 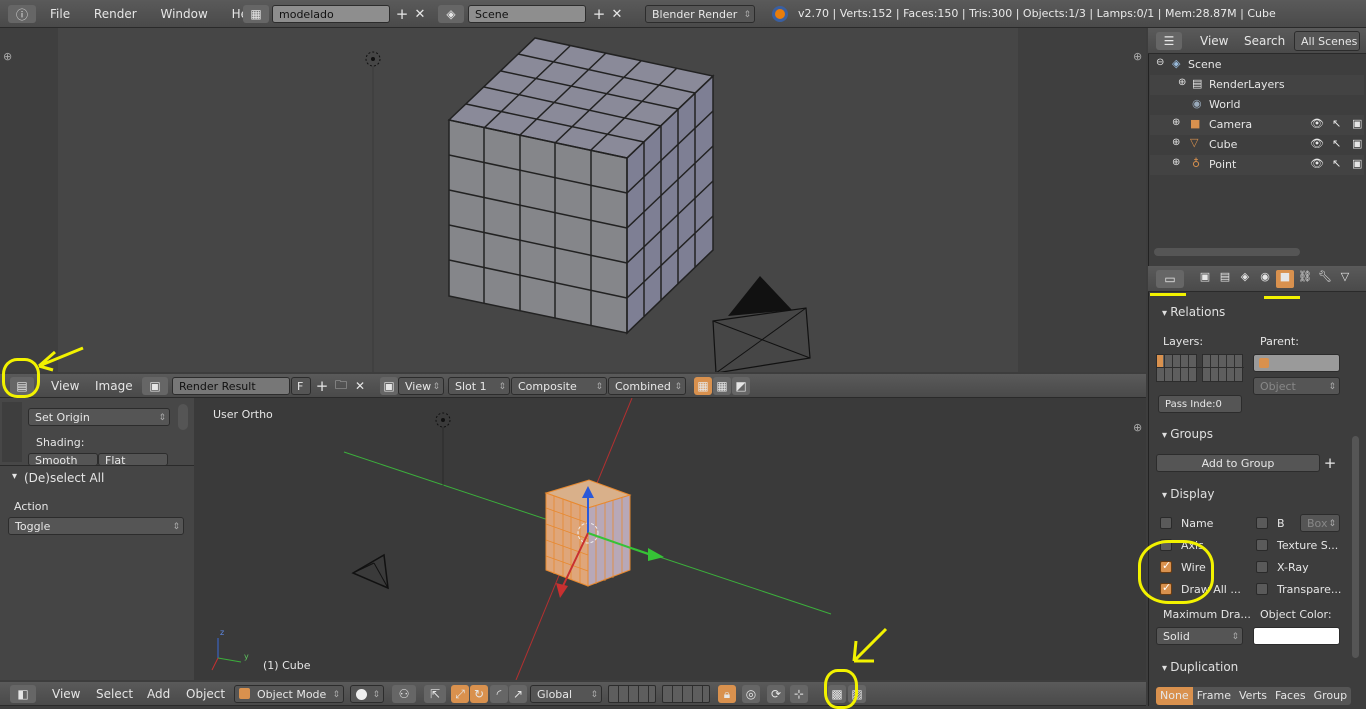 What do you see at coordinates (518, 694) in the screenshot?
I see `transform-icon: ↗` at bounding box center [518, 694].